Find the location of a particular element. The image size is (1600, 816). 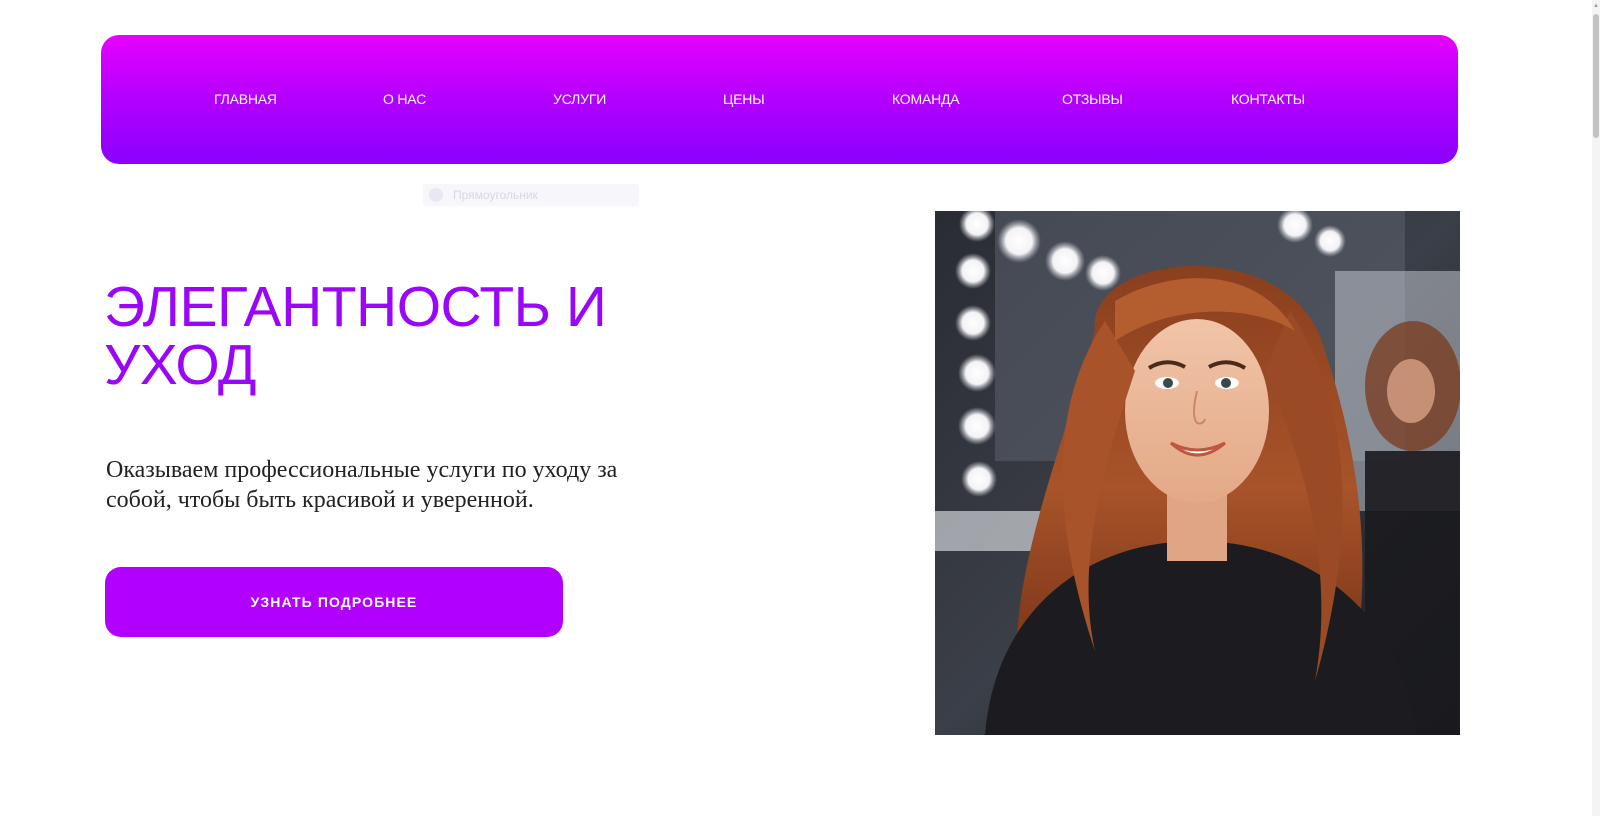

nav-item-about: О НАС is located at coordinates (404, 99).